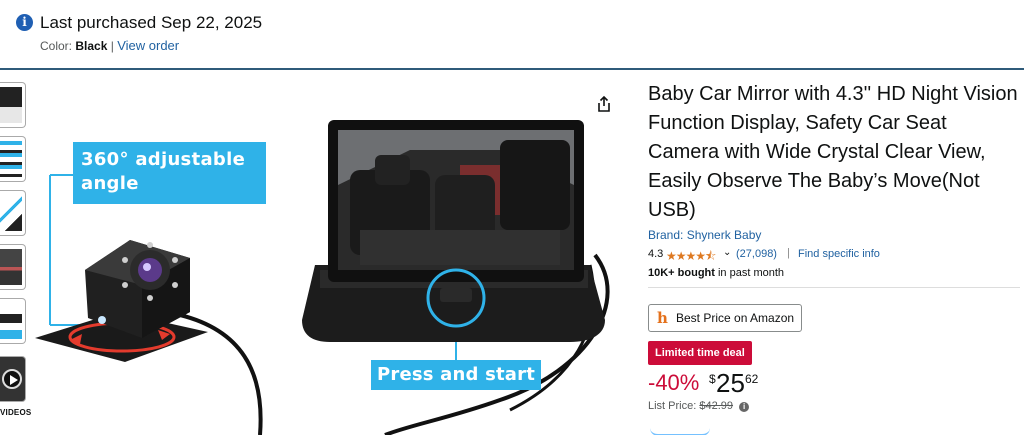 Image resolution: width=1024 pixels, height=435 pixels. I want to click on list-price: List Price: $42.99 i, so click(834, 406).